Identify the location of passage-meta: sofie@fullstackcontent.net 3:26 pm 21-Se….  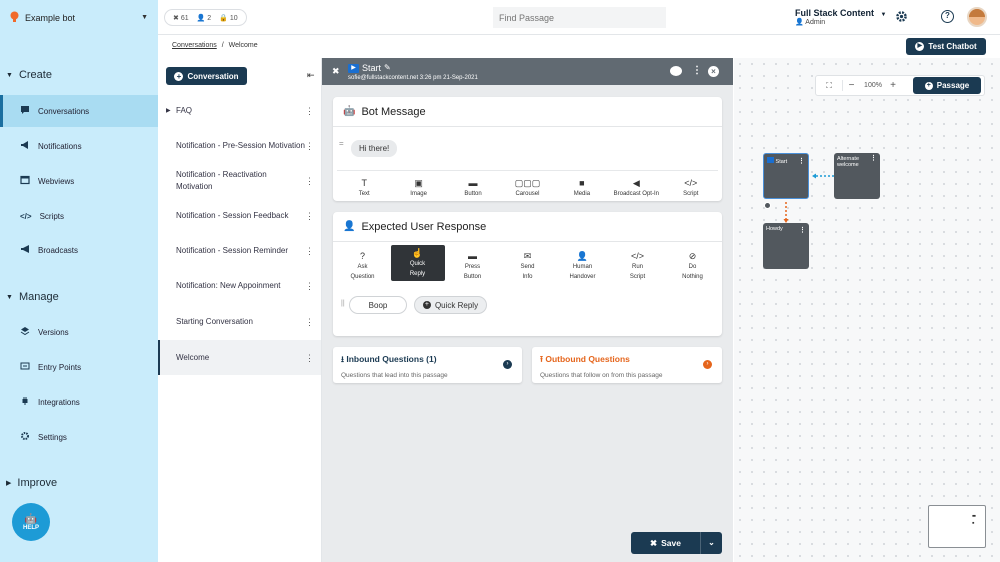
(413, 78).